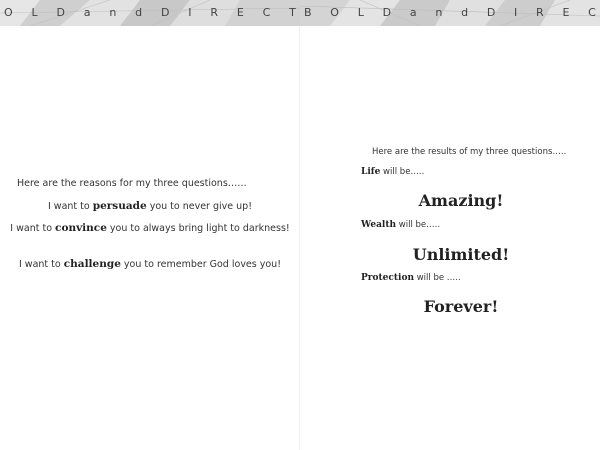 Image resolution: width=600 pixels, height=450 pixels. What do you see at coordinates (387, 278) in the screenshot?
I see `result-keyword: Protection` at bounding box center [387, 278].